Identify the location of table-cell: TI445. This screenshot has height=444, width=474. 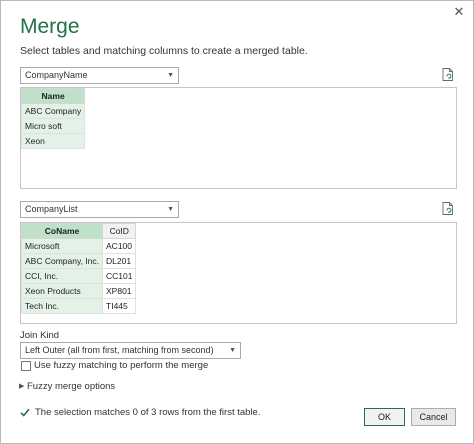
(119, 306).